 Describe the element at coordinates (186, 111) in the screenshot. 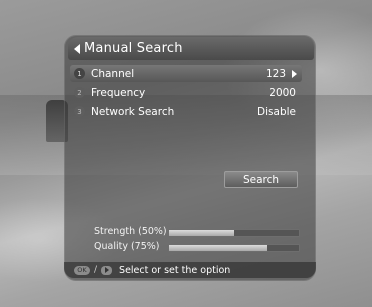

I see `row-network-search: 3 Network Search Disable` at that location.